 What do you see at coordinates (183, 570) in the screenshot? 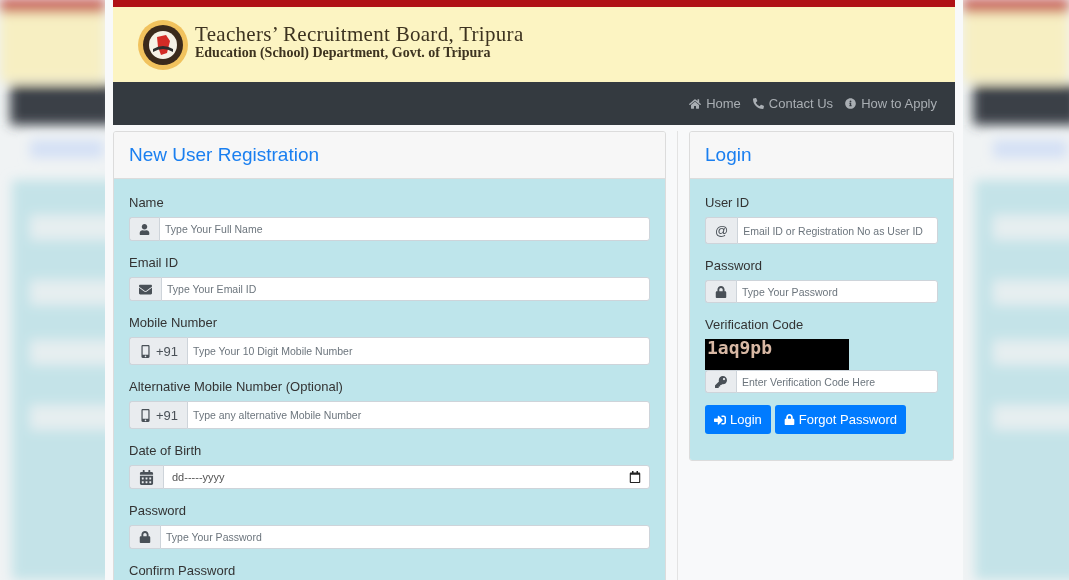
I see `field-label: Confirm Password` at bounding box center [183, 570].